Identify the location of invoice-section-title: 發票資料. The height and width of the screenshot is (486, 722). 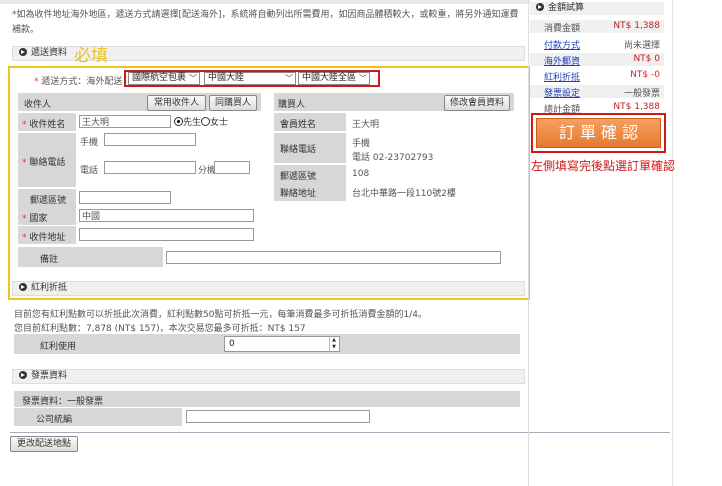
(49, 376).